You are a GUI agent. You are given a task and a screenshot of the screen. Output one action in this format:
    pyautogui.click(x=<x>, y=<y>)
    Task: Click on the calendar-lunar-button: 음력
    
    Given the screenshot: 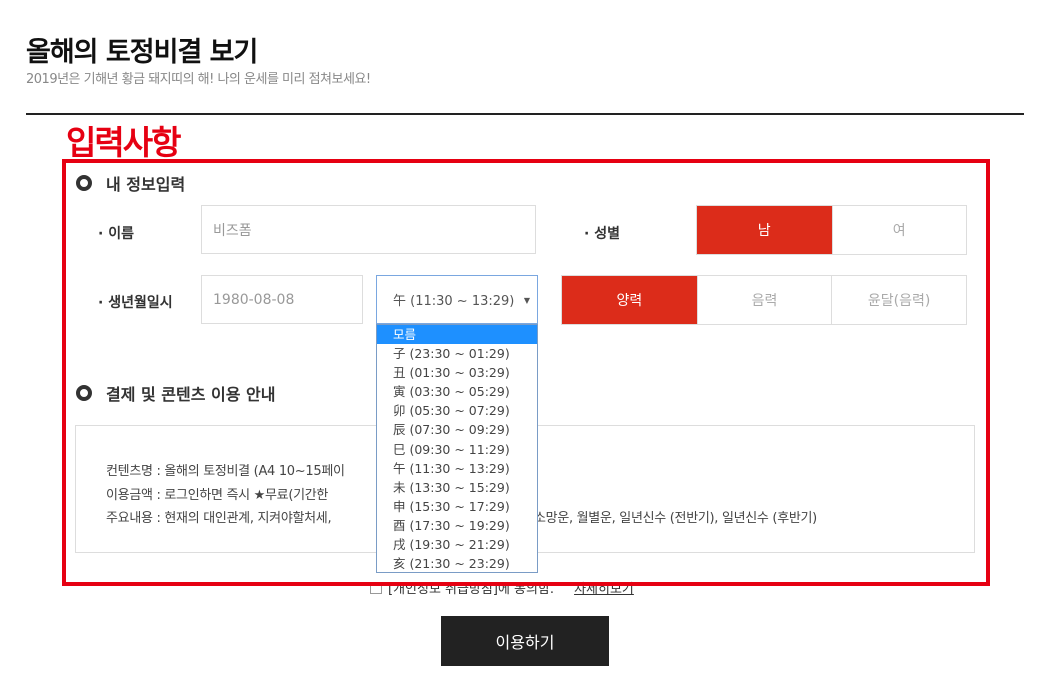 What is the action you would take?
    pyautogui.click(x=764, y=300)
    